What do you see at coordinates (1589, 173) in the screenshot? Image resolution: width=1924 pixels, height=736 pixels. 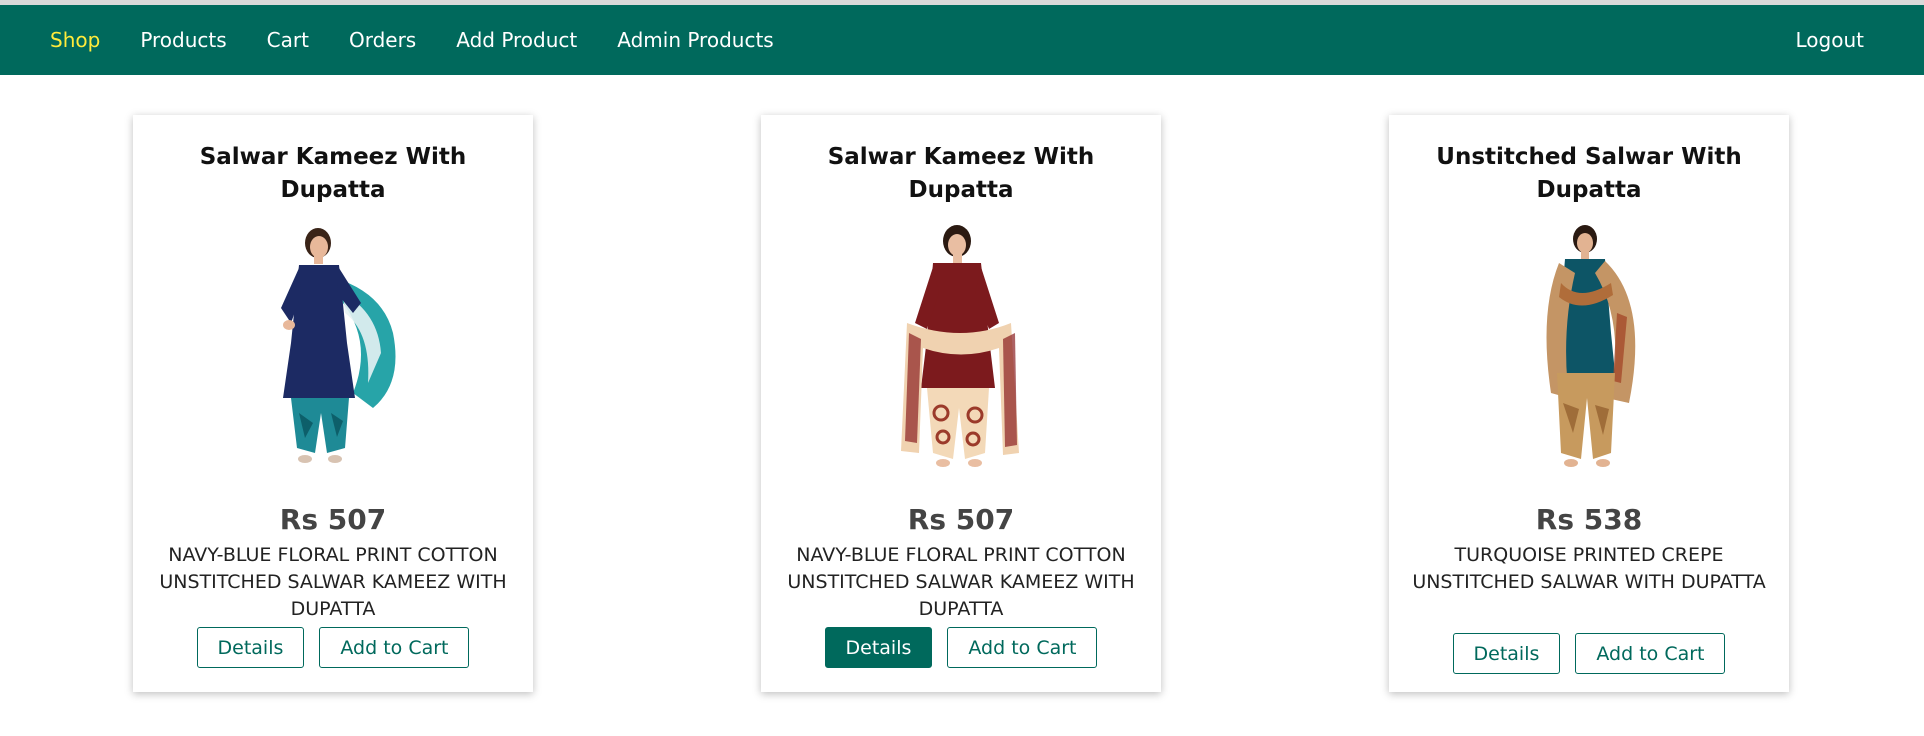 I see `product-title: Unstitched Salwar With Dupatta` at bounding box center [1589, 173].